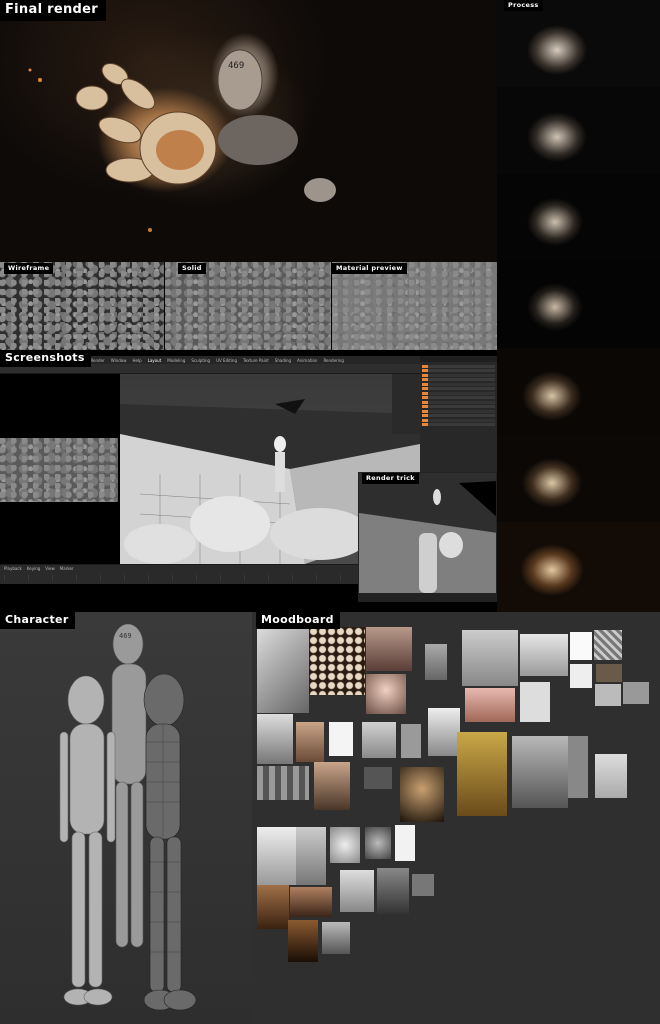  Describe the element at coordinates (248, 306) in the screenshot. I see `solid-view` at that location.